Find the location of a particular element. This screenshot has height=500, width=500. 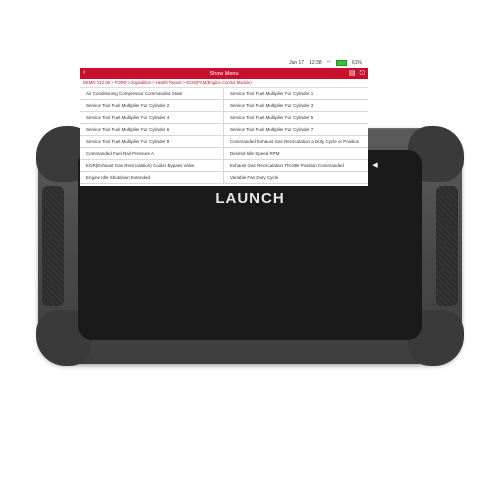

android-nav-bar: ● ▣ ◀ is located at coordinates (375, 122).